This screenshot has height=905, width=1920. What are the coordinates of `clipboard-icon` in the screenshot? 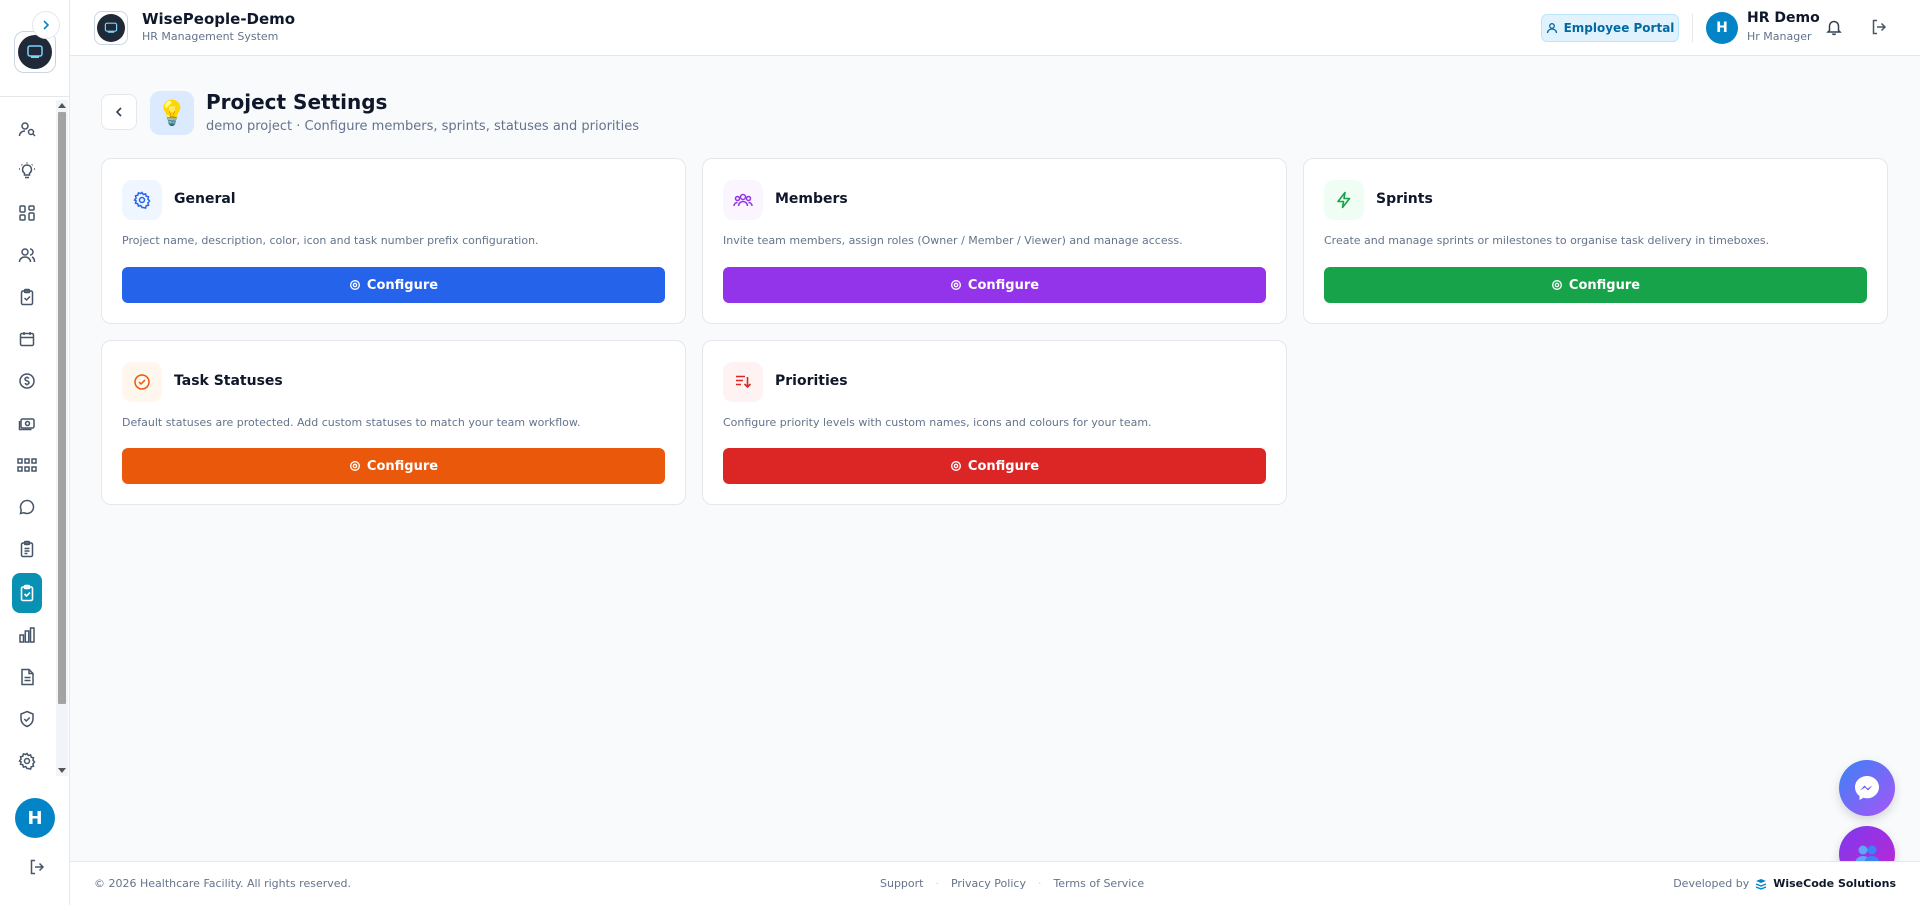 It's located at (27, 549).